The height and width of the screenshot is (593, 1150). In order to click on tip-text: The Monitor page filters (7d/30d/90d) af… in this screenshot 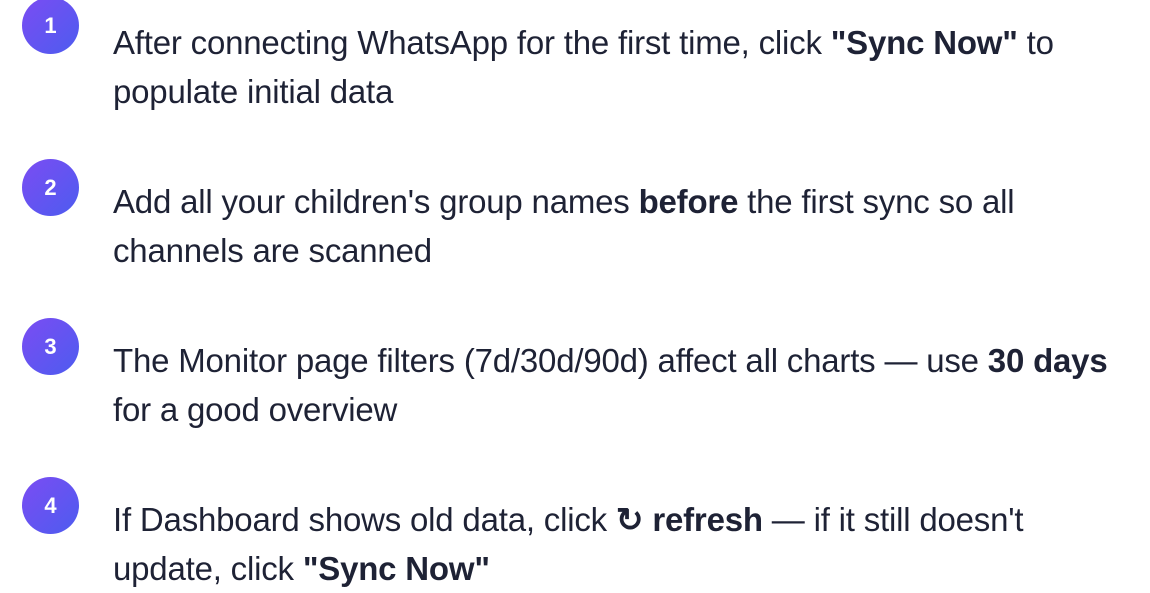, I will do `click(625, 385)`.